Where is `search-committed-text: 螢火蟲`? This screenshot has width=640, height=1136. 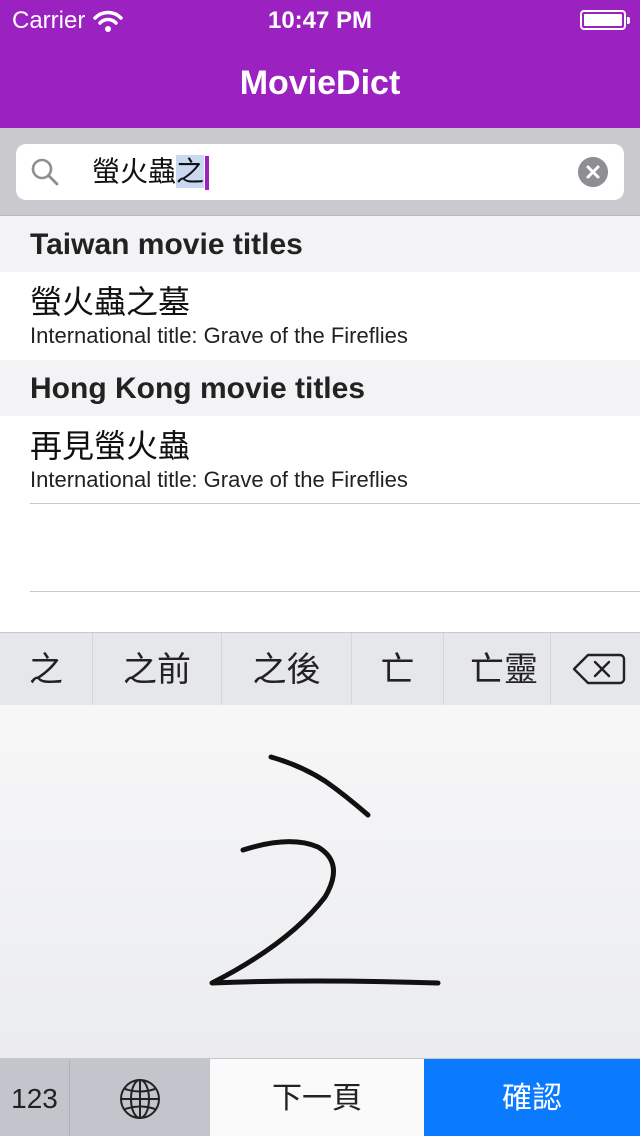 search-committed-text: 螢火蟲 is located at coordinates (134, 171).